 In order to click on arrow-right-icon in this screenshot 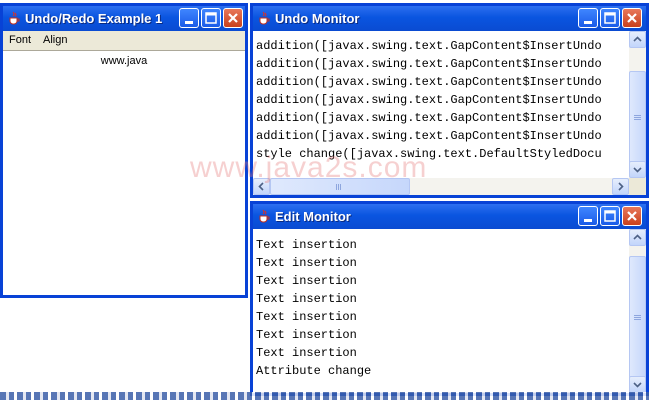, I will do `click(621, 186)`.